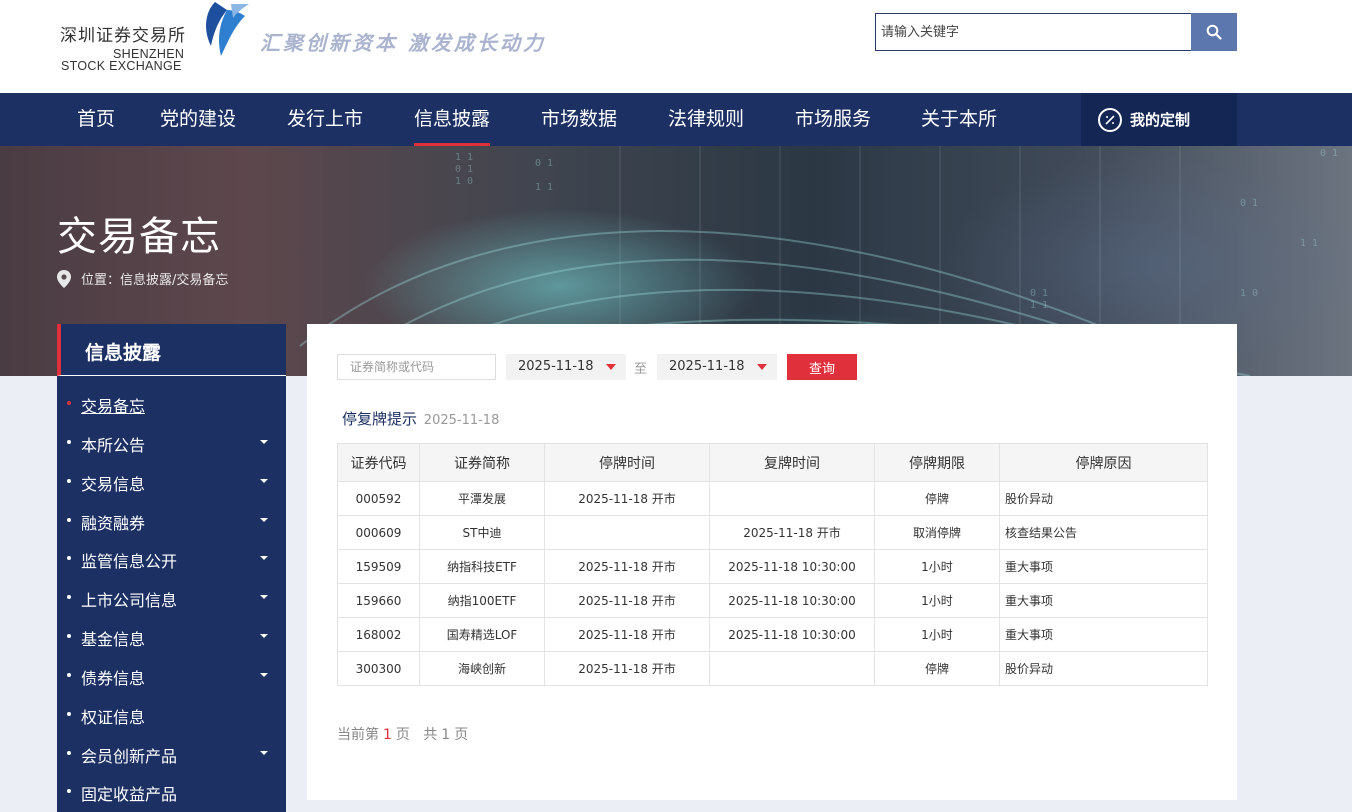 This screenshot has height=812, width=1352. I want to click on date-from-value: 2025-11-18, so click(556, 366).